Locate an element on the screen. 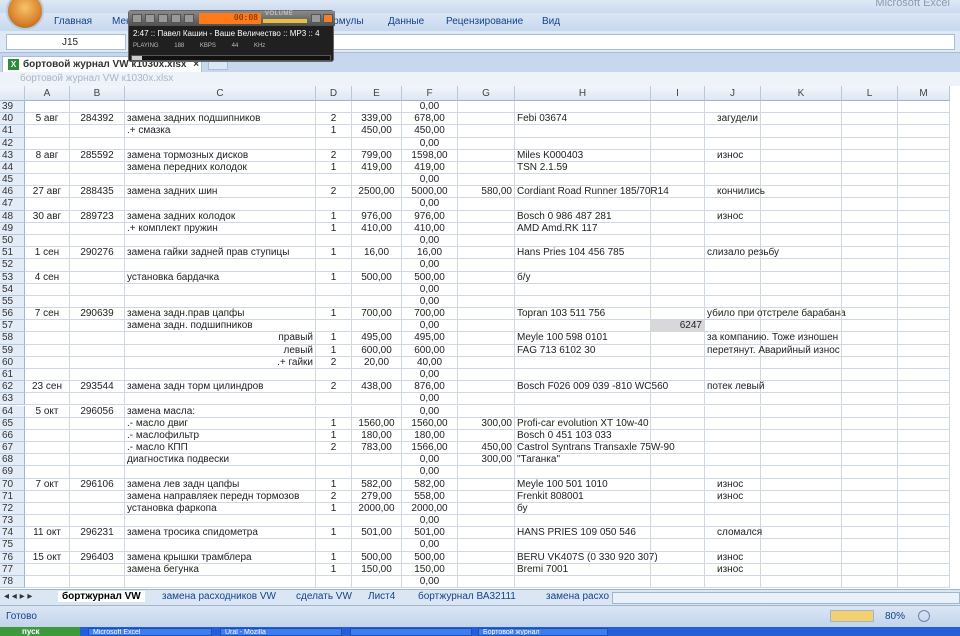 Image resolution: width=960 pixels, height=636 pixels. sheet-nav-arrows: ◂ ◂ ▸ ▸ is located at coordinates (18, 596).